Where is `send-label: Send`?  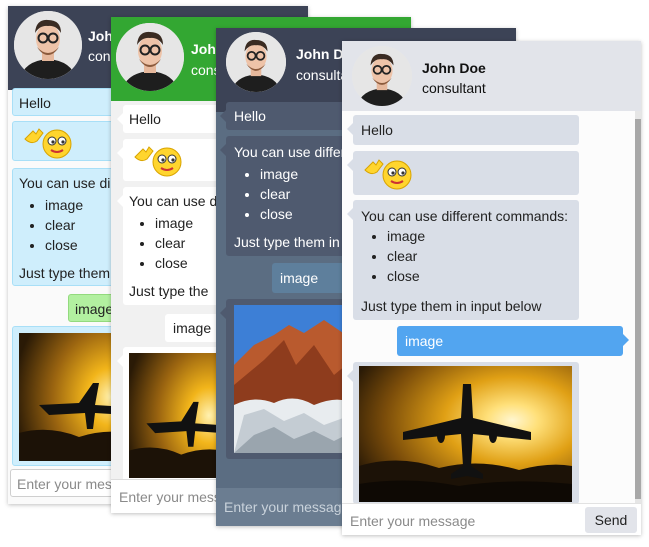
send-label: Send is located at coordinates (611, 520).